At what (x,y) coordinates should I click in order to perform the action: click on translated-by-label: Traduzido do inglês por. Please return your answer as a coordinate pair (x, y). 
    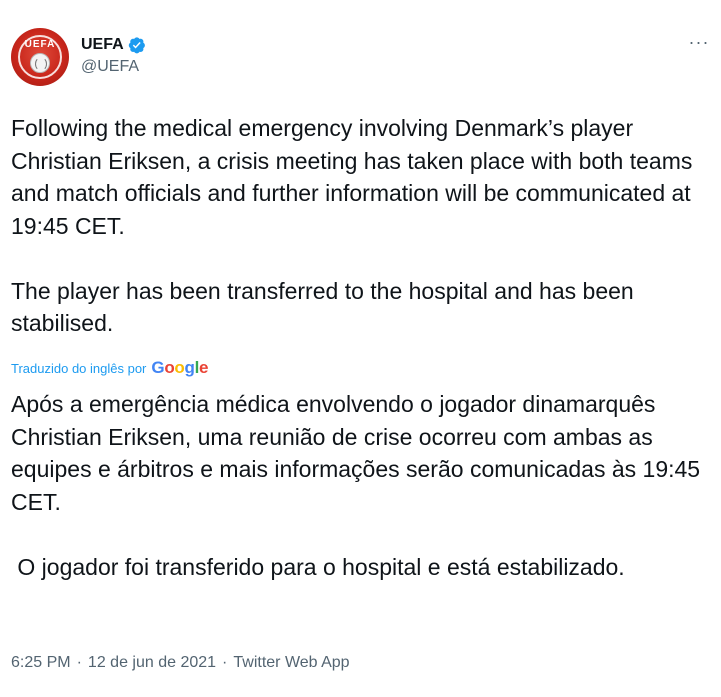
    Looking at the image, I should click on (79, 368).